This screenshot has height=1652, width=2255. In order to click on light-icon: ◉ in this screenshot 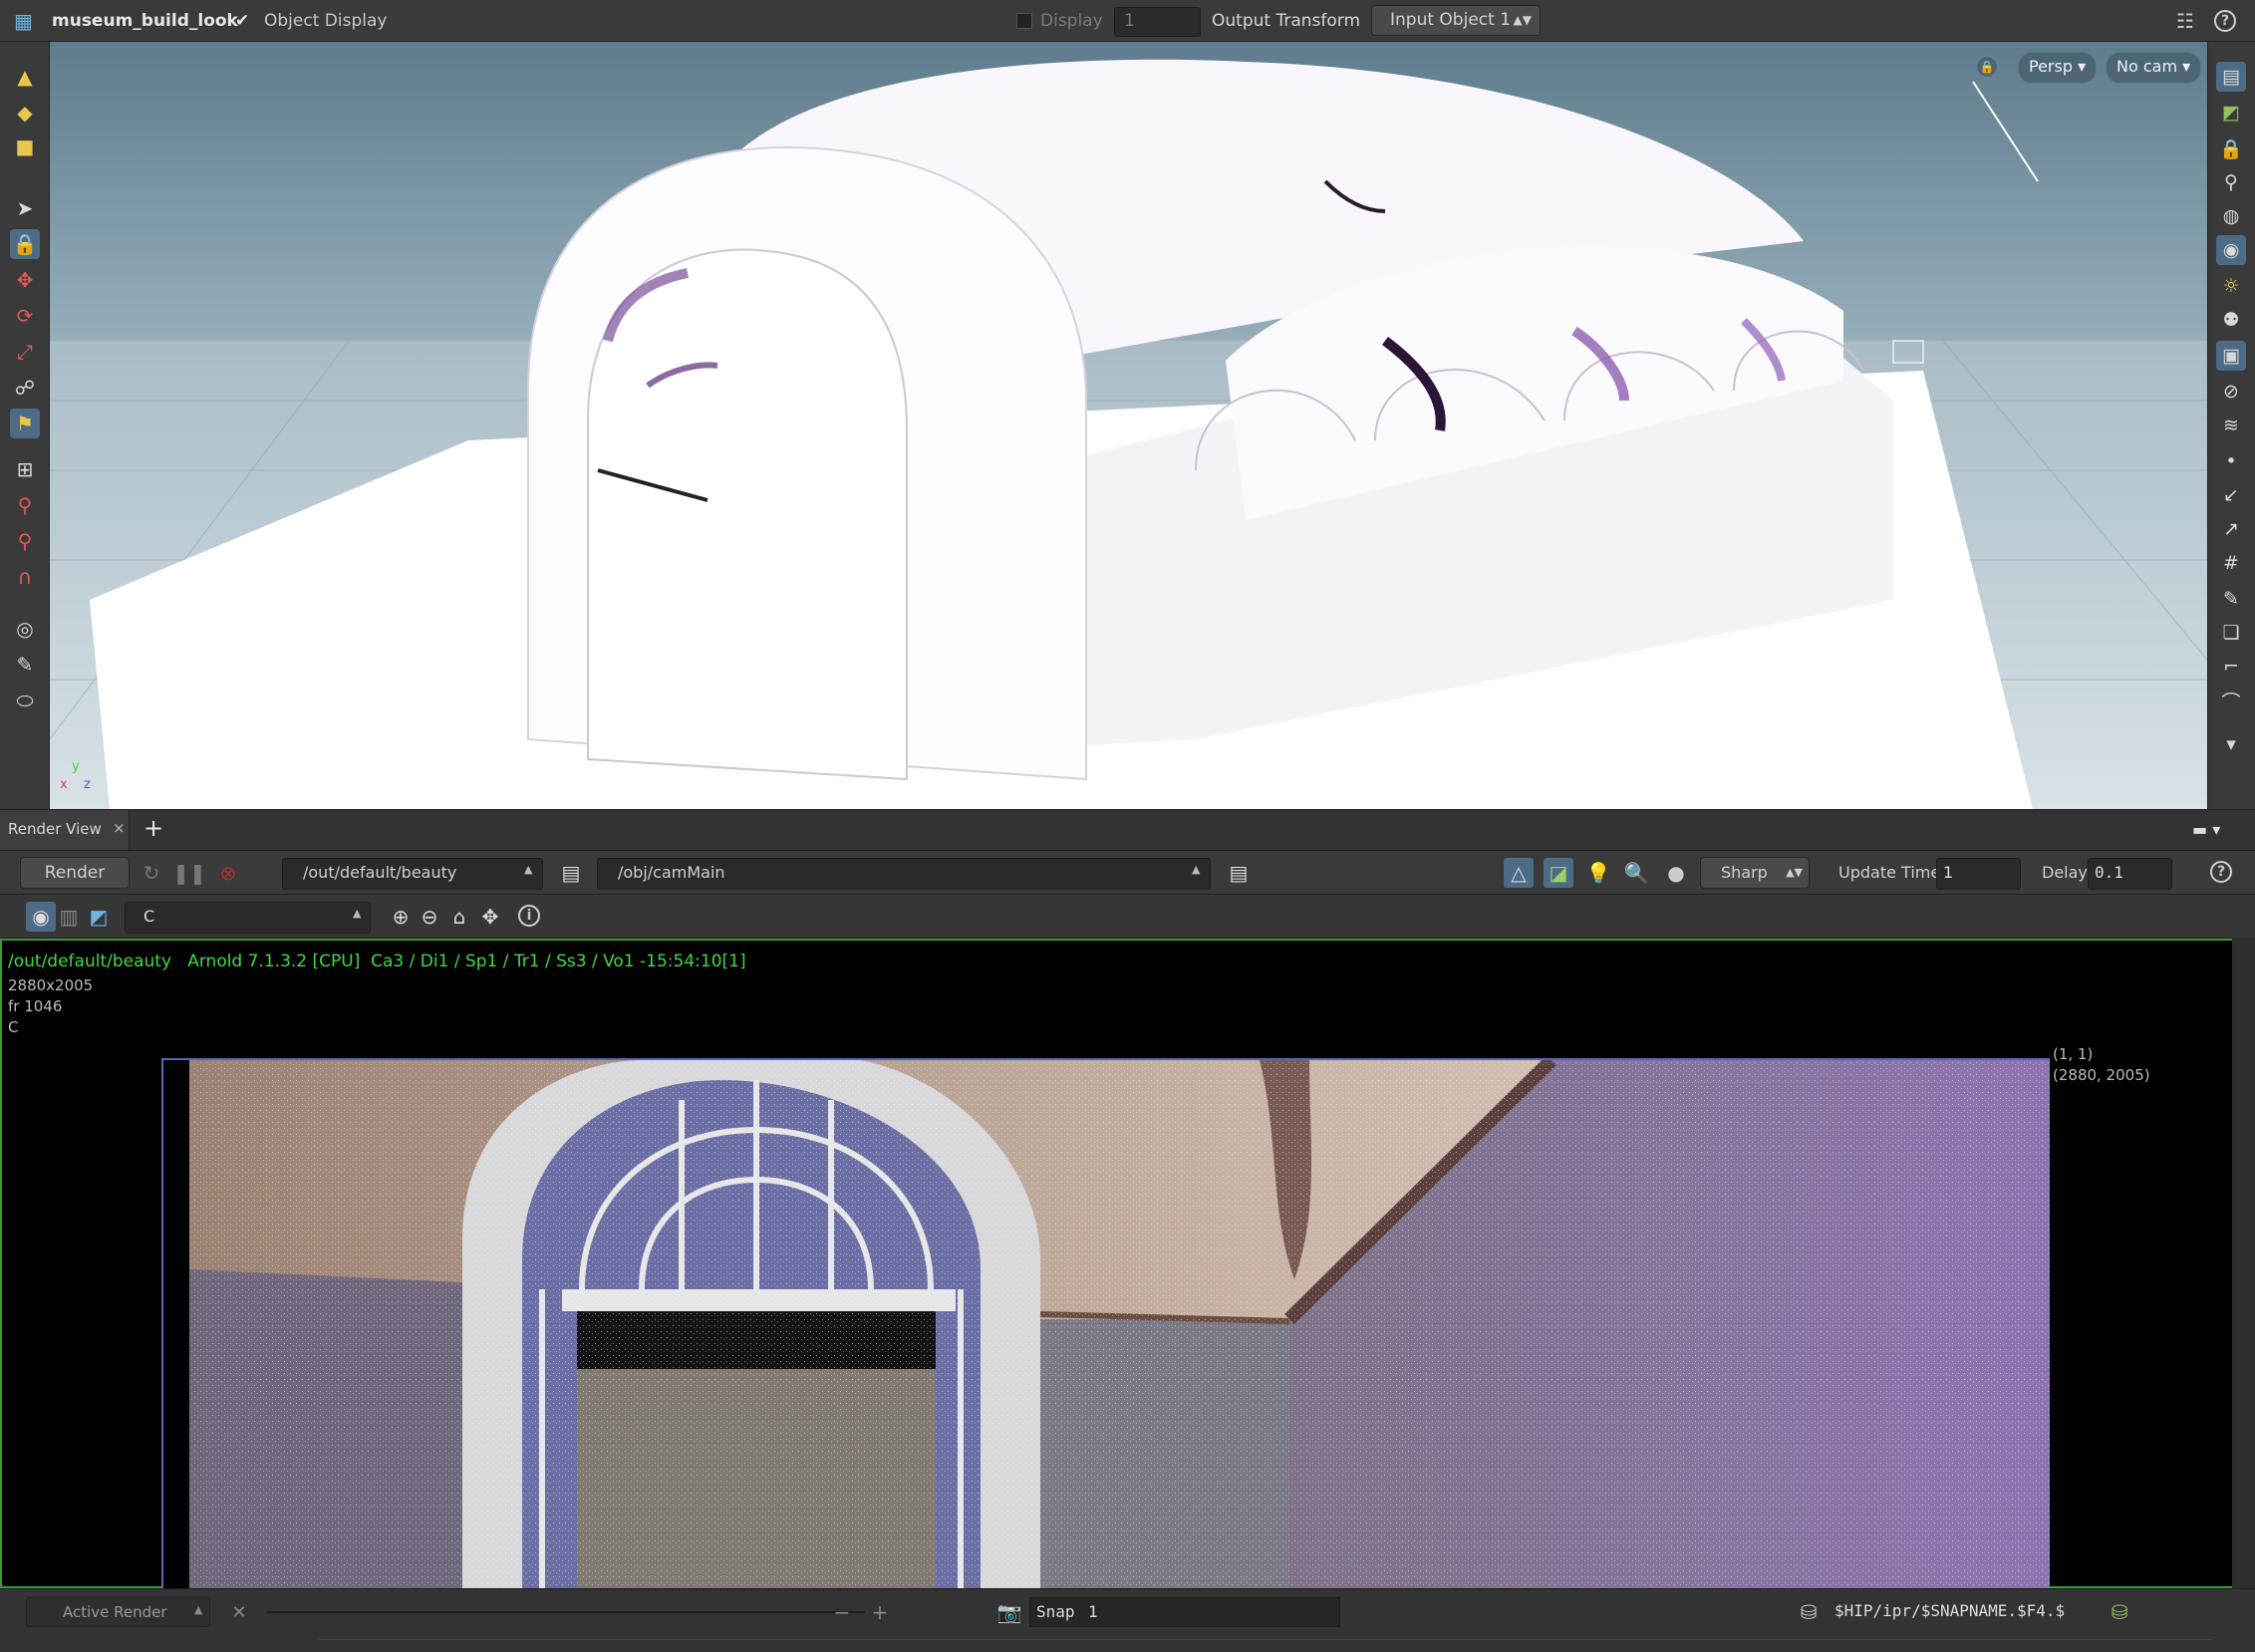, I will do `click(2231, 250)`.